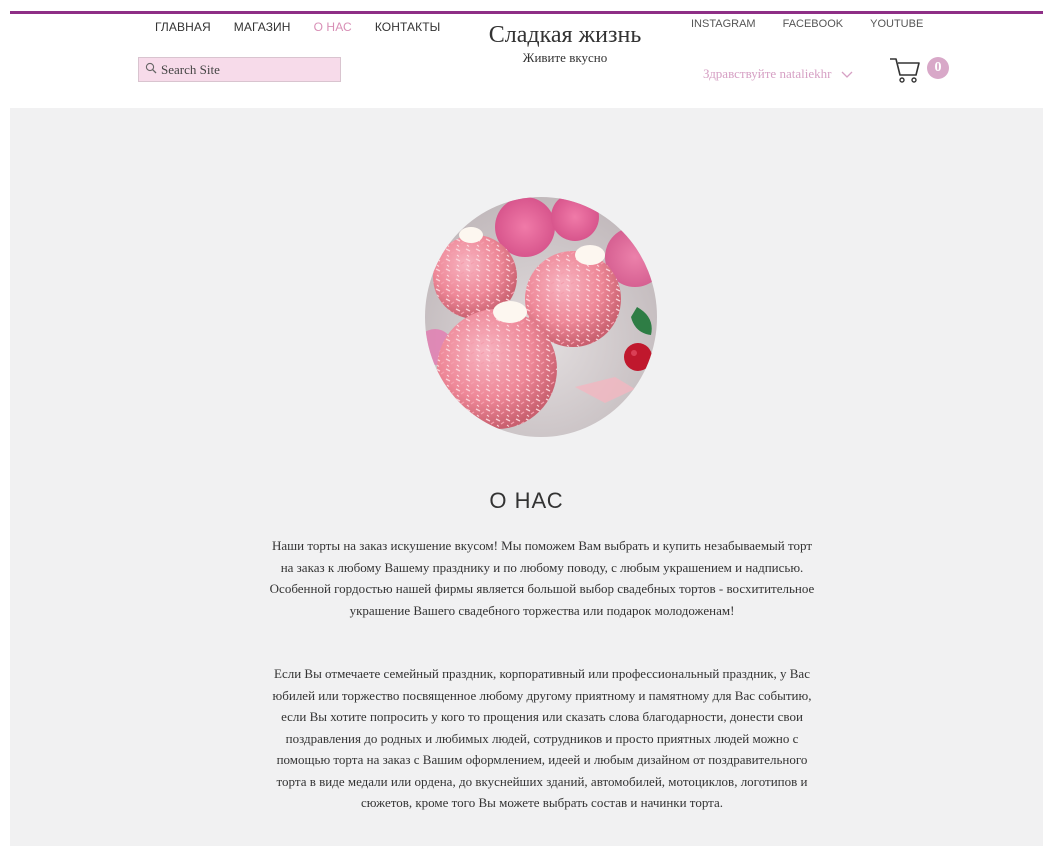 This screenshot has height=846, width=1053. What do you see at coordinates (767, 74) in the screenshot?
I see `user-greeting: Здравствуйте nataliekhr` at bounding box center [767, 74].